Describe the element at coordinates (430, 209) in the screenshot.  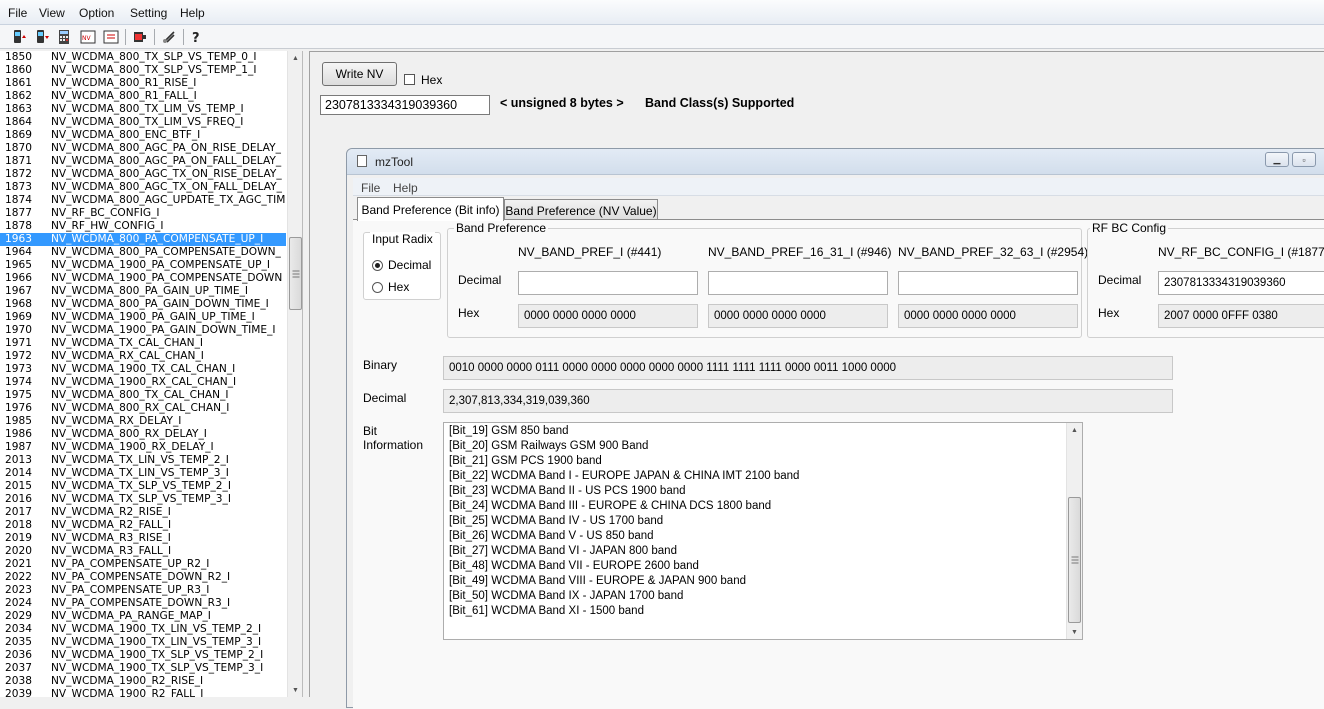
I see `tab-band-pref-bit-info: Band Preference (Bit info)` at that location.